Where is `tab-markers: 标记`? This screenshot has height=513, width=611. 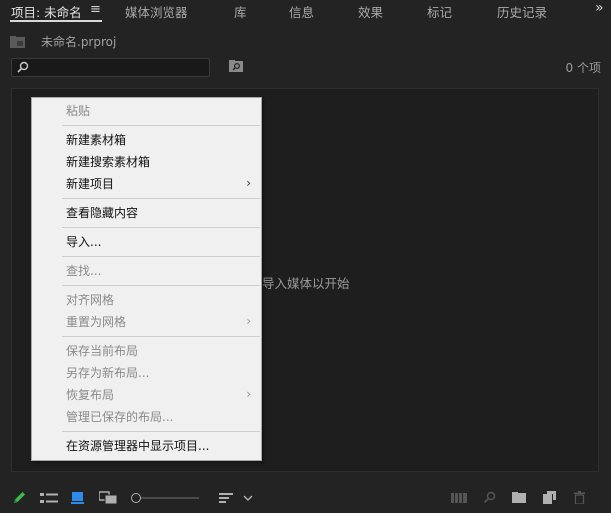 tab-markers: 标记 is located at coordinates (439, 11).